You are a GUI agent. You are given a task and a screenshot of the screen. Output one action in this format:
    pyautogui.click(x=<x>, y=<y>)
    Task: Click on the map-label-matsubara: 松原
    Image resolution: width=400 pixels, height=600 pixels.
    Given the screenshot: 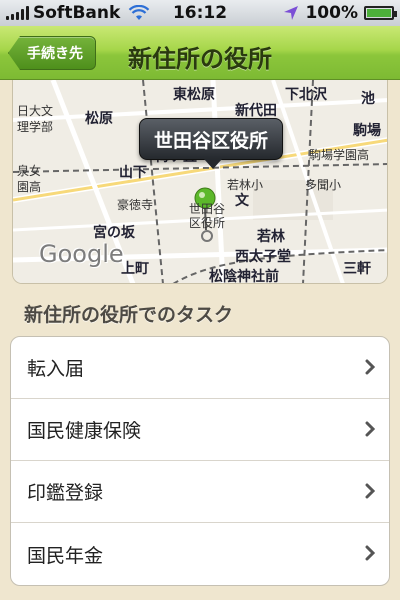 What is the action you would take?
    pyautogui.click(x=99, y=119)
    